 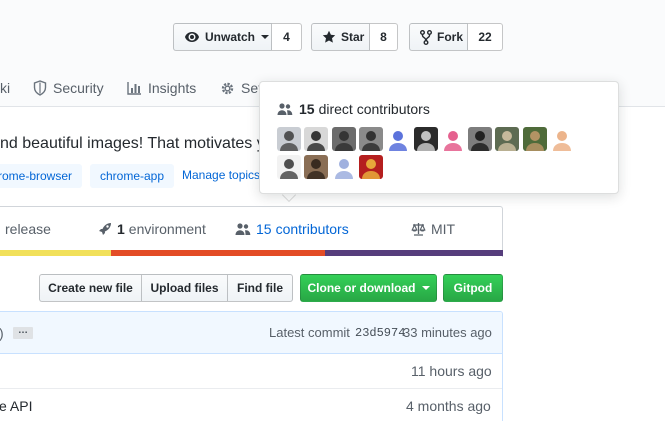 What do you see at coordinates (227, 88) in the screenshot?
I see `gear-icon` at bounding box center [227, 88].